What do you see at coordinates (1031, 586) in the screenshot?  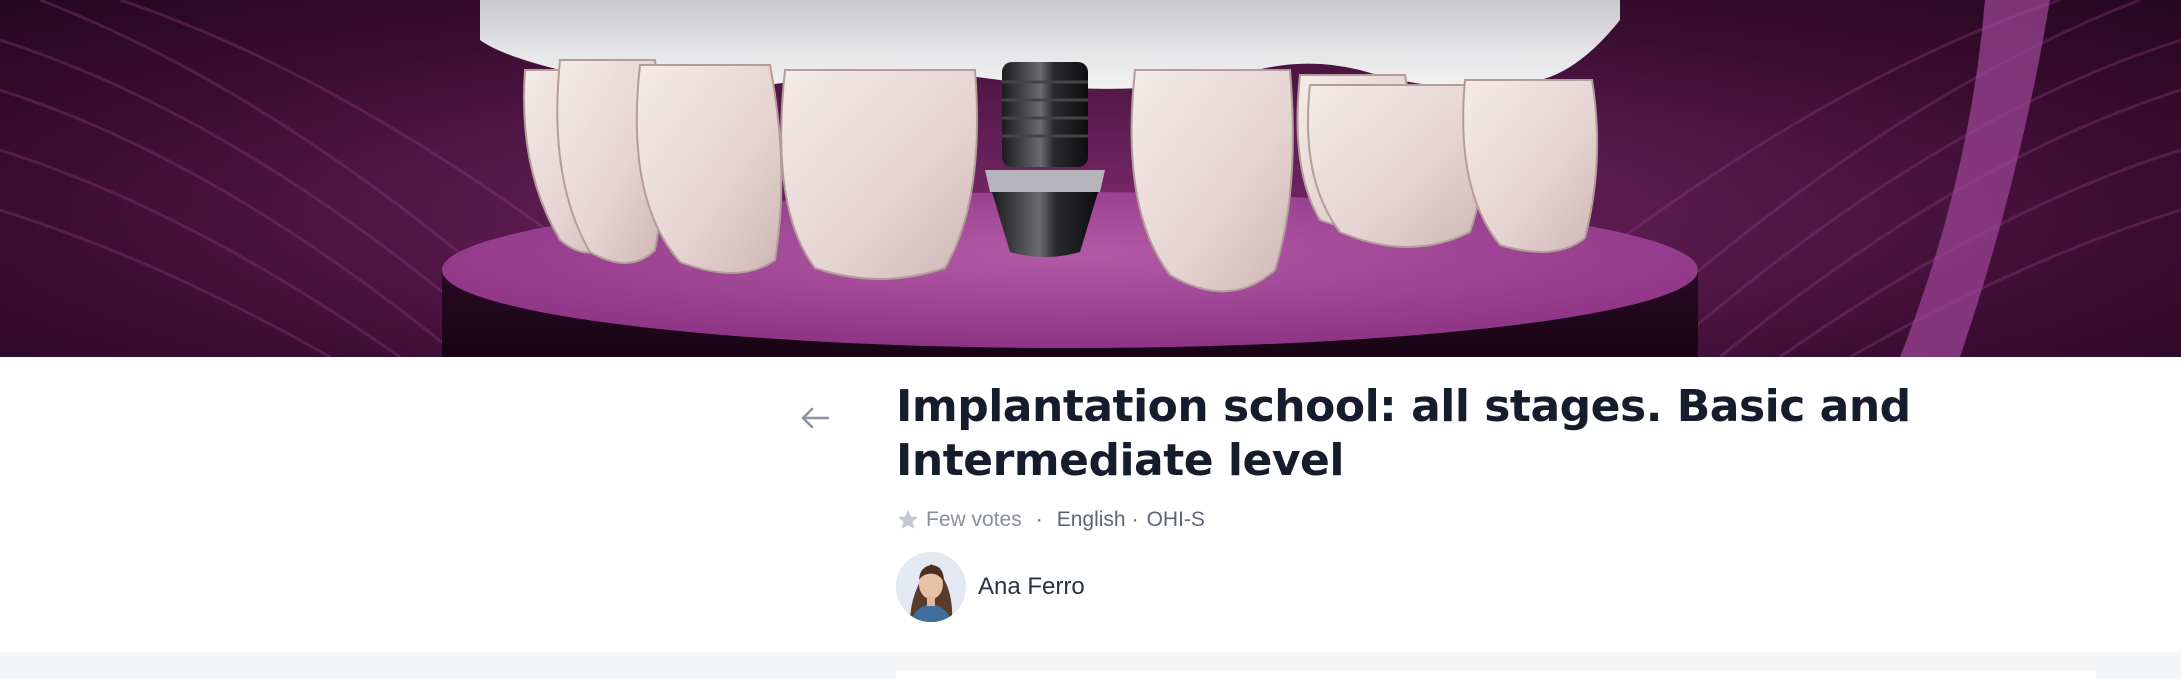 I see `author-name: Ana Ferro` at bounding box center [1031, 586].